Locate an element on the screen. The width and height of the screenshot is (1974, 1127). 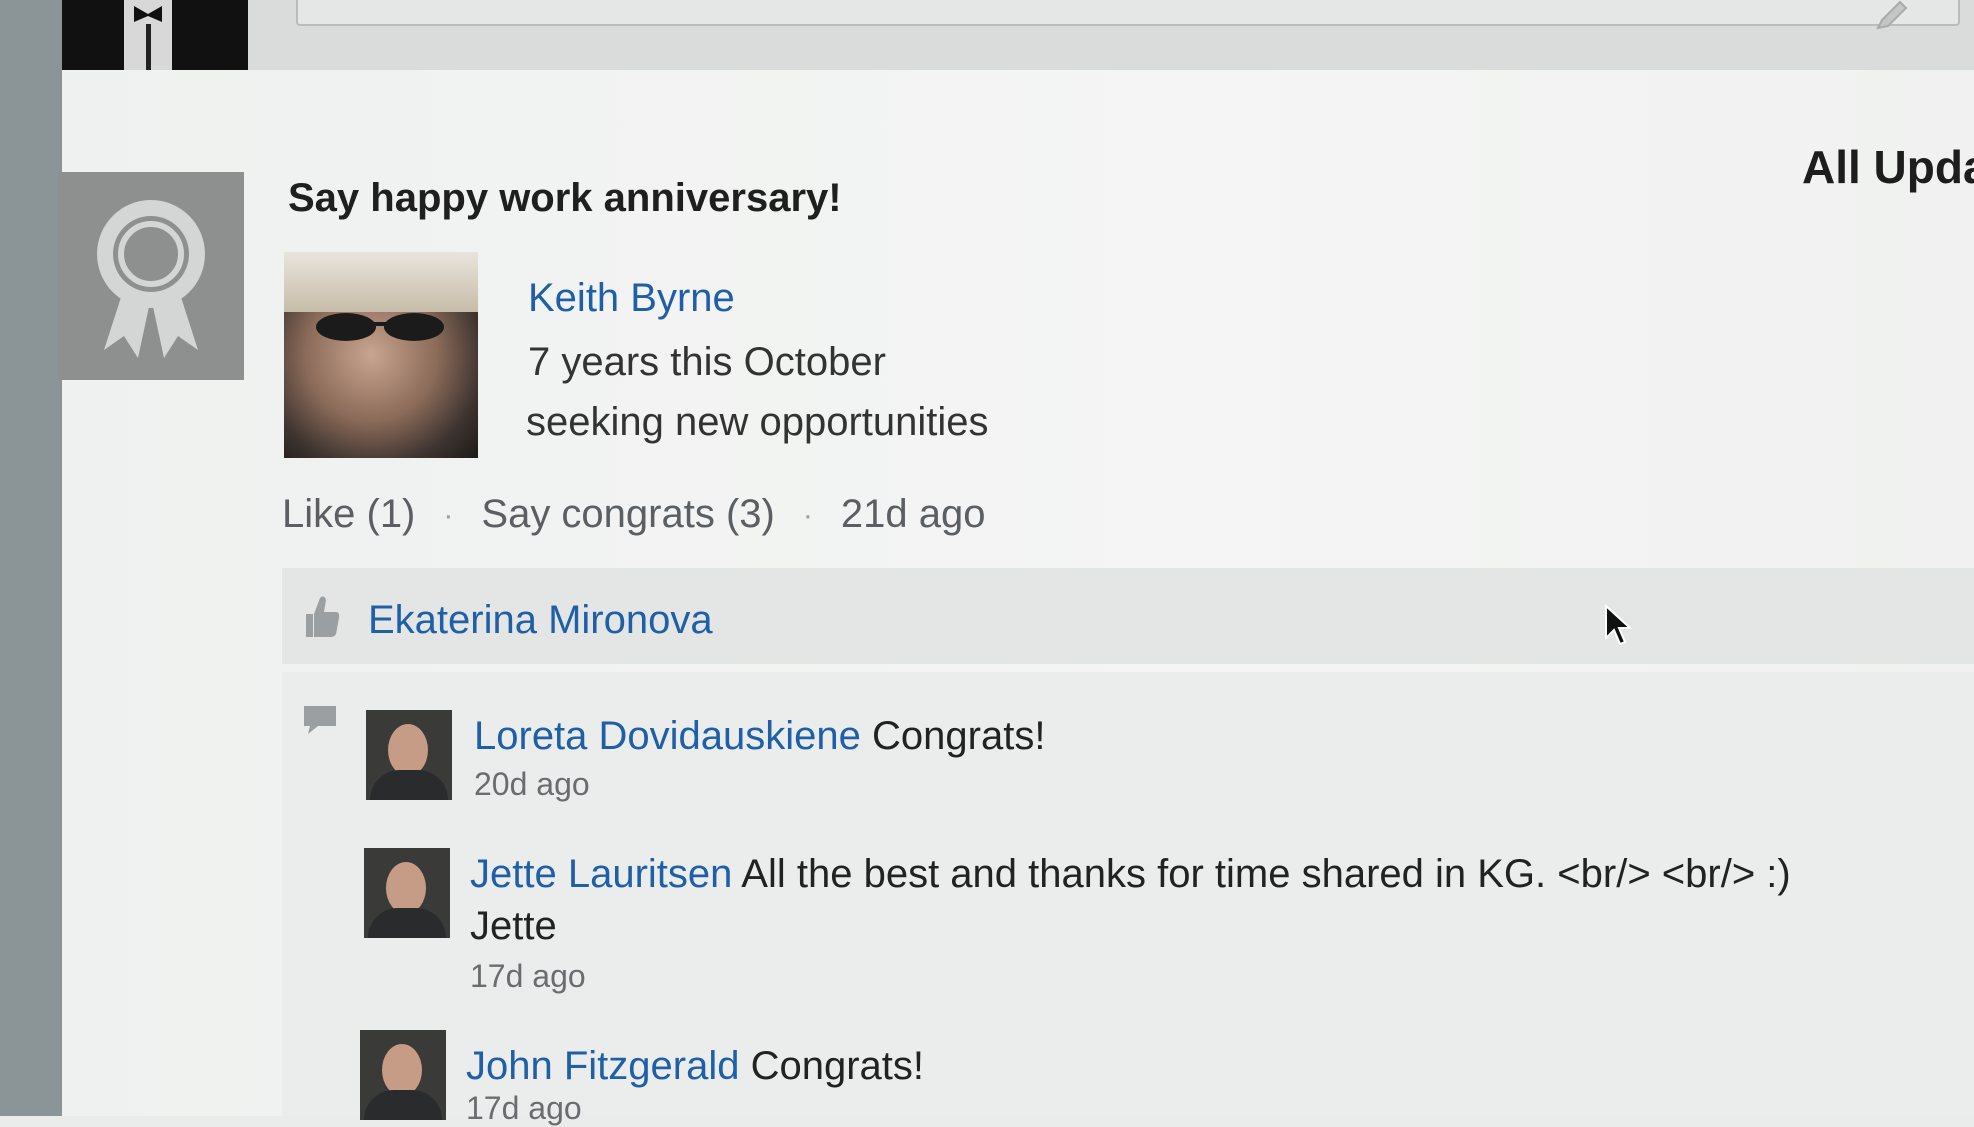
feed-filter-heading: All Upda is located at coordinates (1888, 167).